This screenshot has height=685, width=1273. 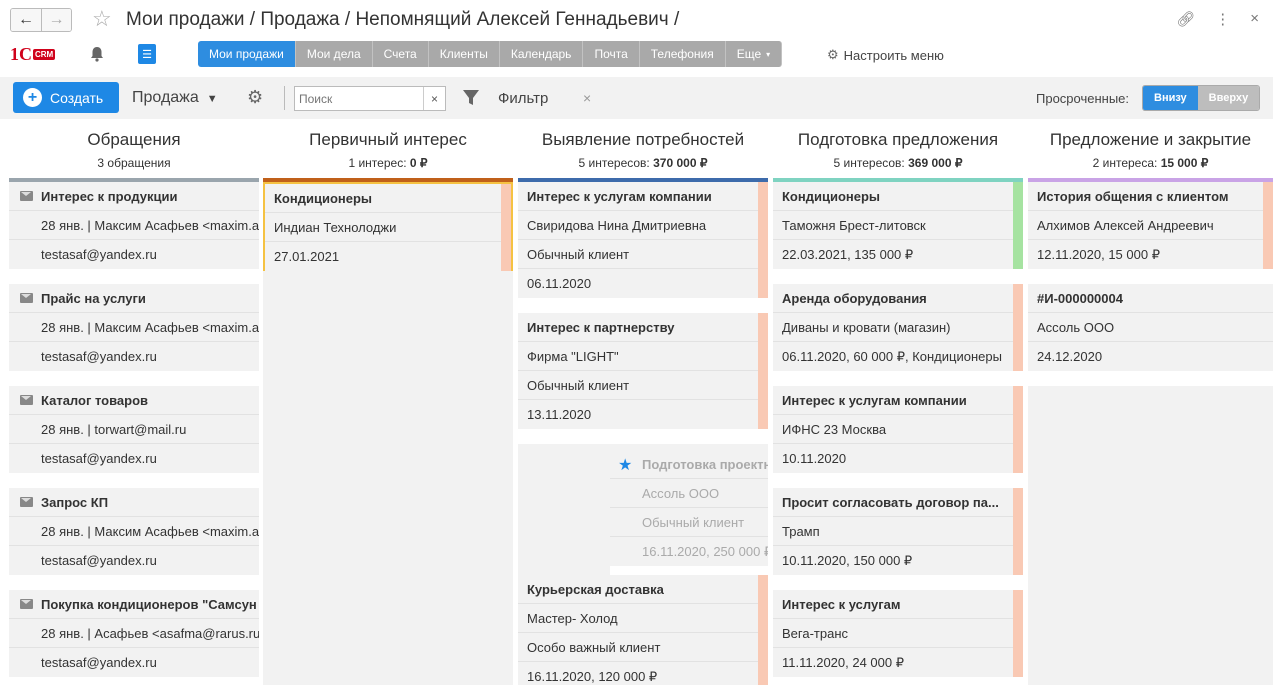 I want to click on card-line: 22.03.2021, 135 000 ₽, so click(x=848, y=254).